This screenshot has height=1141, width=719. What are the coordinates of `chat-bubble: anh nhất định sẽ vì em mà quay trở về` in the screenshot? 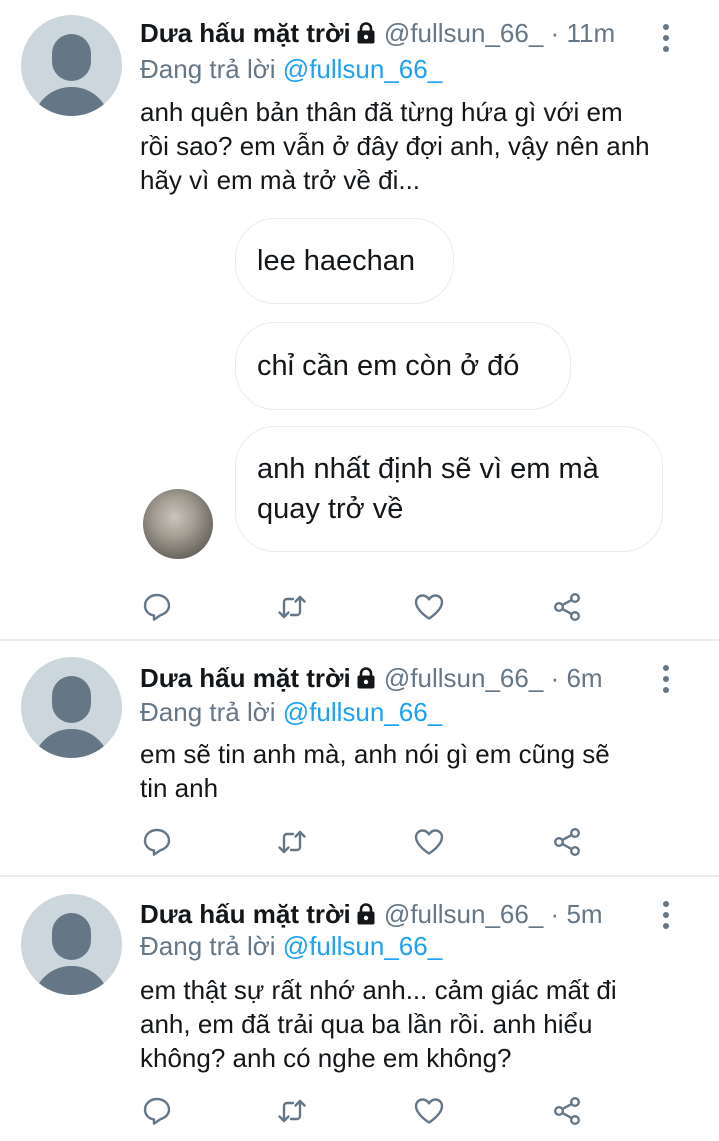 It's located at (449, 489).